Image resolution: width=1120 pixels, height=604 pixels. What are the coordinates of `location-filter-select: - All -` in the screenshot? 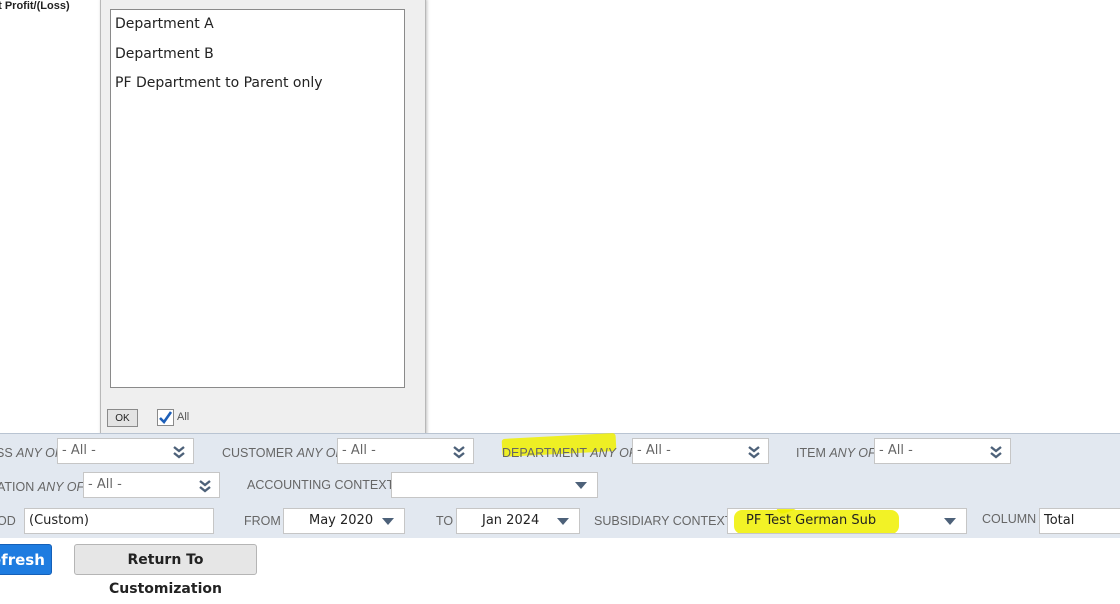 It's located at (151, 485).